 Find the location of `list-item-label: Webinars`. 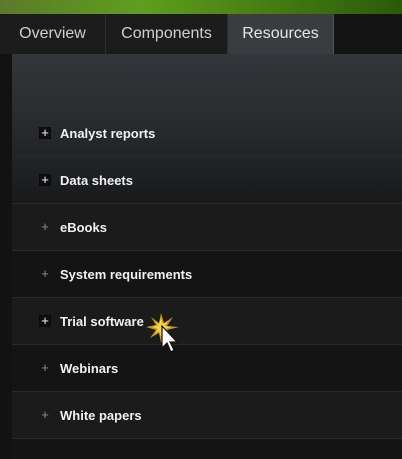

list-item-label: Webinars is located at coordinates (89, 368).